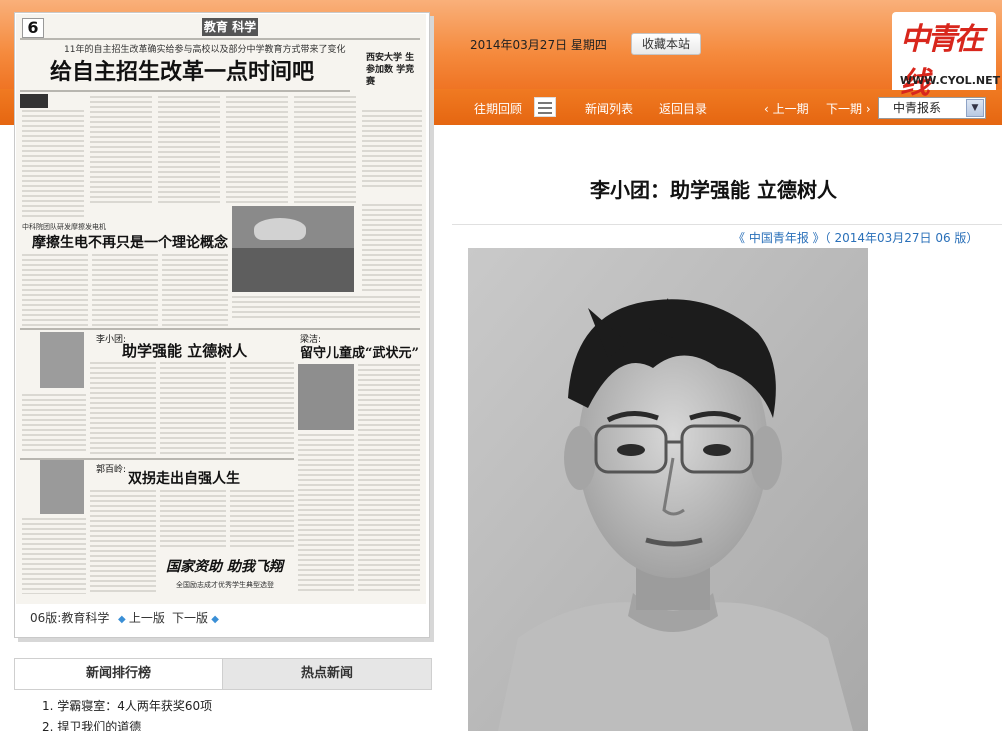 This screenshot has width=1002, height=731. Describe the element at coordinates (327, 674) in the screenshot. I see `tab-hot-news: 热点新闻` at that location.